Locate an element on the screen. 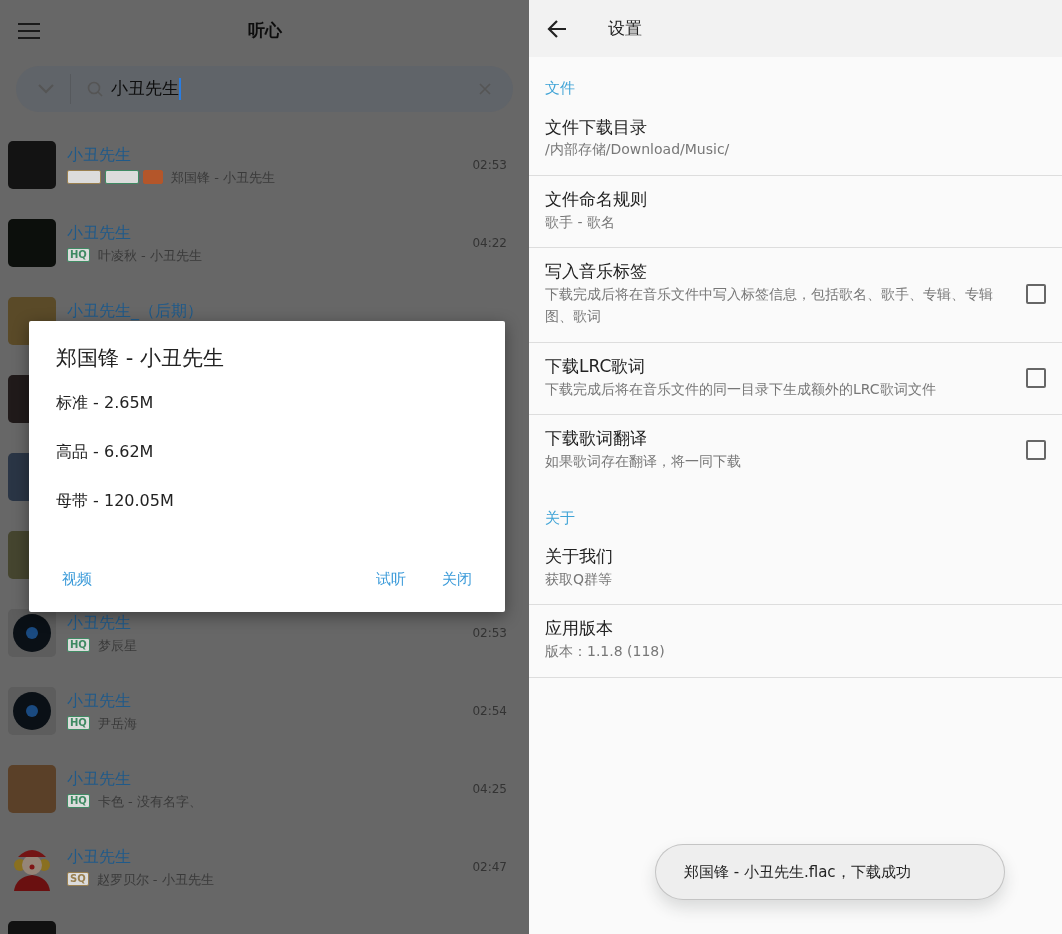  text-cursor is located at coordinates (180, 89).